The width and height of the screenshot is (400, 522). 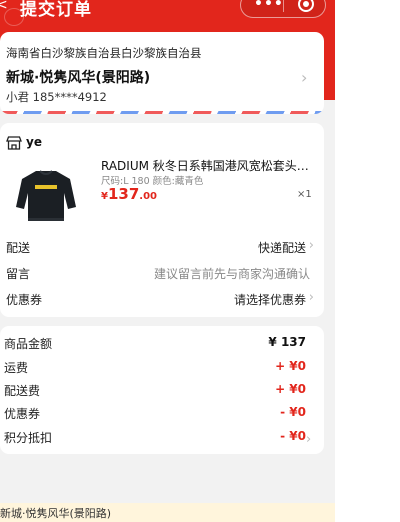 What do you see at coordinates (24, 300) in the screenshot?
I see `coupon-label: 优惠券` at bounding box center [24, 300].